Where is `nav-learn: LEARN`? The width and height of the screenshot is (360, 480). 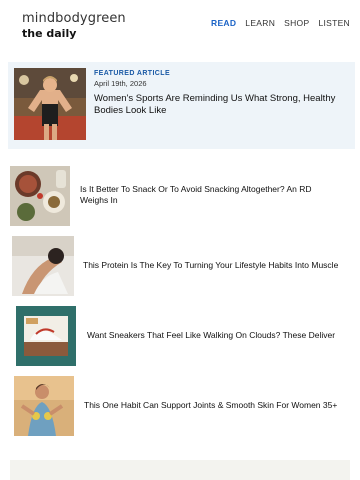 nav-learn: LEARN is located at coordinates (260, 23).